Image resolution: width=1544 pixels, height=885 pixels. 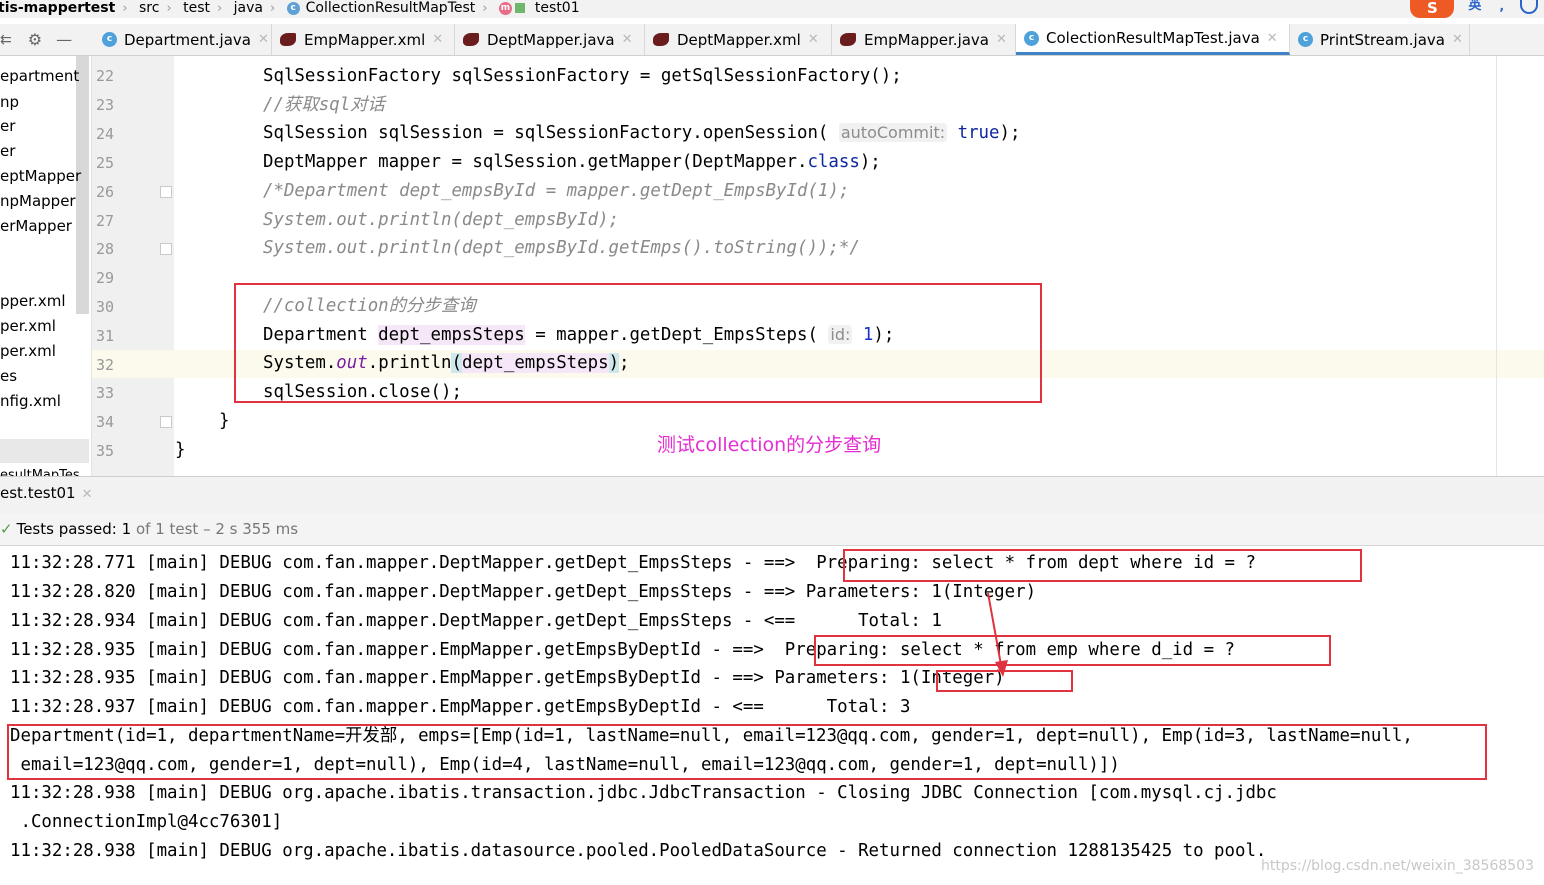 What do you see at coordinates (994, 629) in the screenshot?
I see `arrow-line` at bounding box center [994, 629].